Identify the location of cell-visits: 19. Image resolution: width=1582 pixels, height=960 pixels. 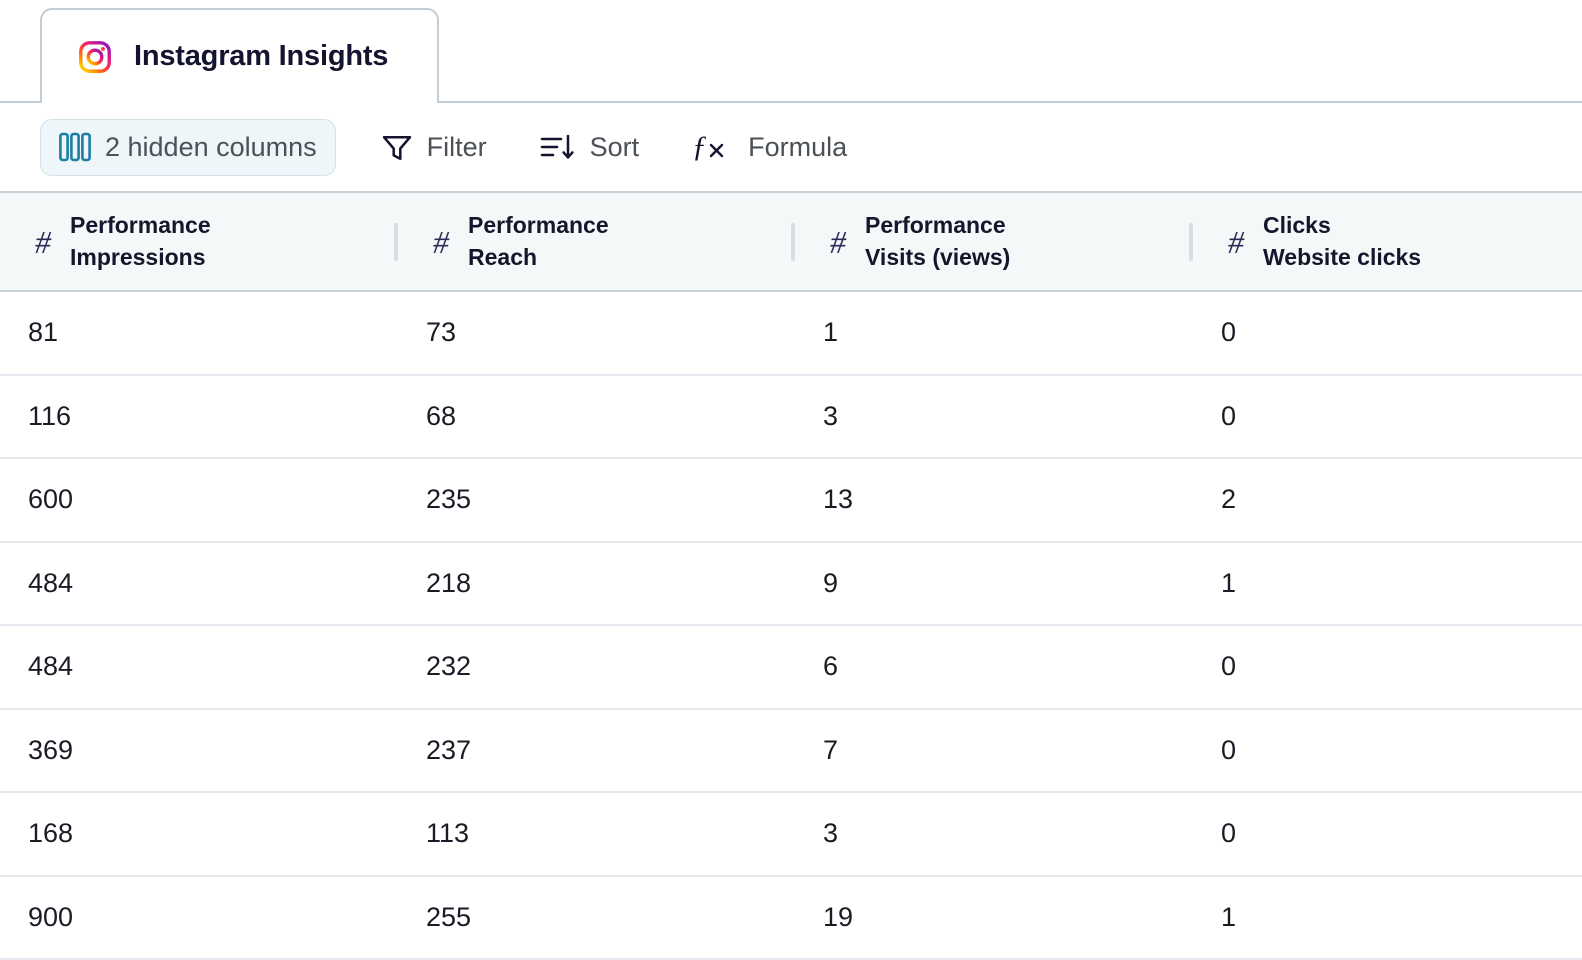
(994, 918).